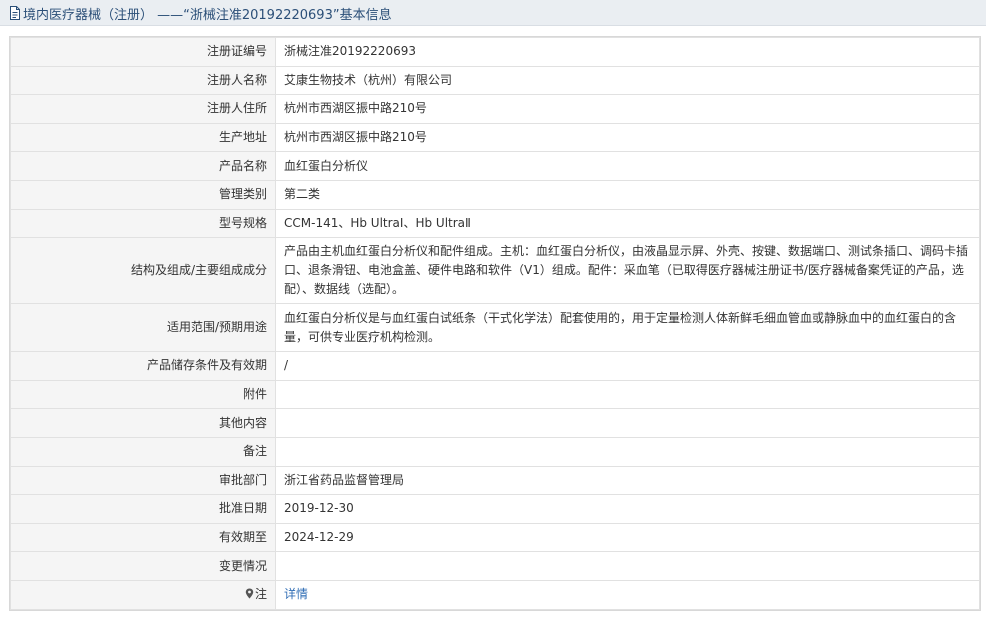  Describe the element at coordinates (627, 366) in the screenshot. I see `row-value: /` at that location.